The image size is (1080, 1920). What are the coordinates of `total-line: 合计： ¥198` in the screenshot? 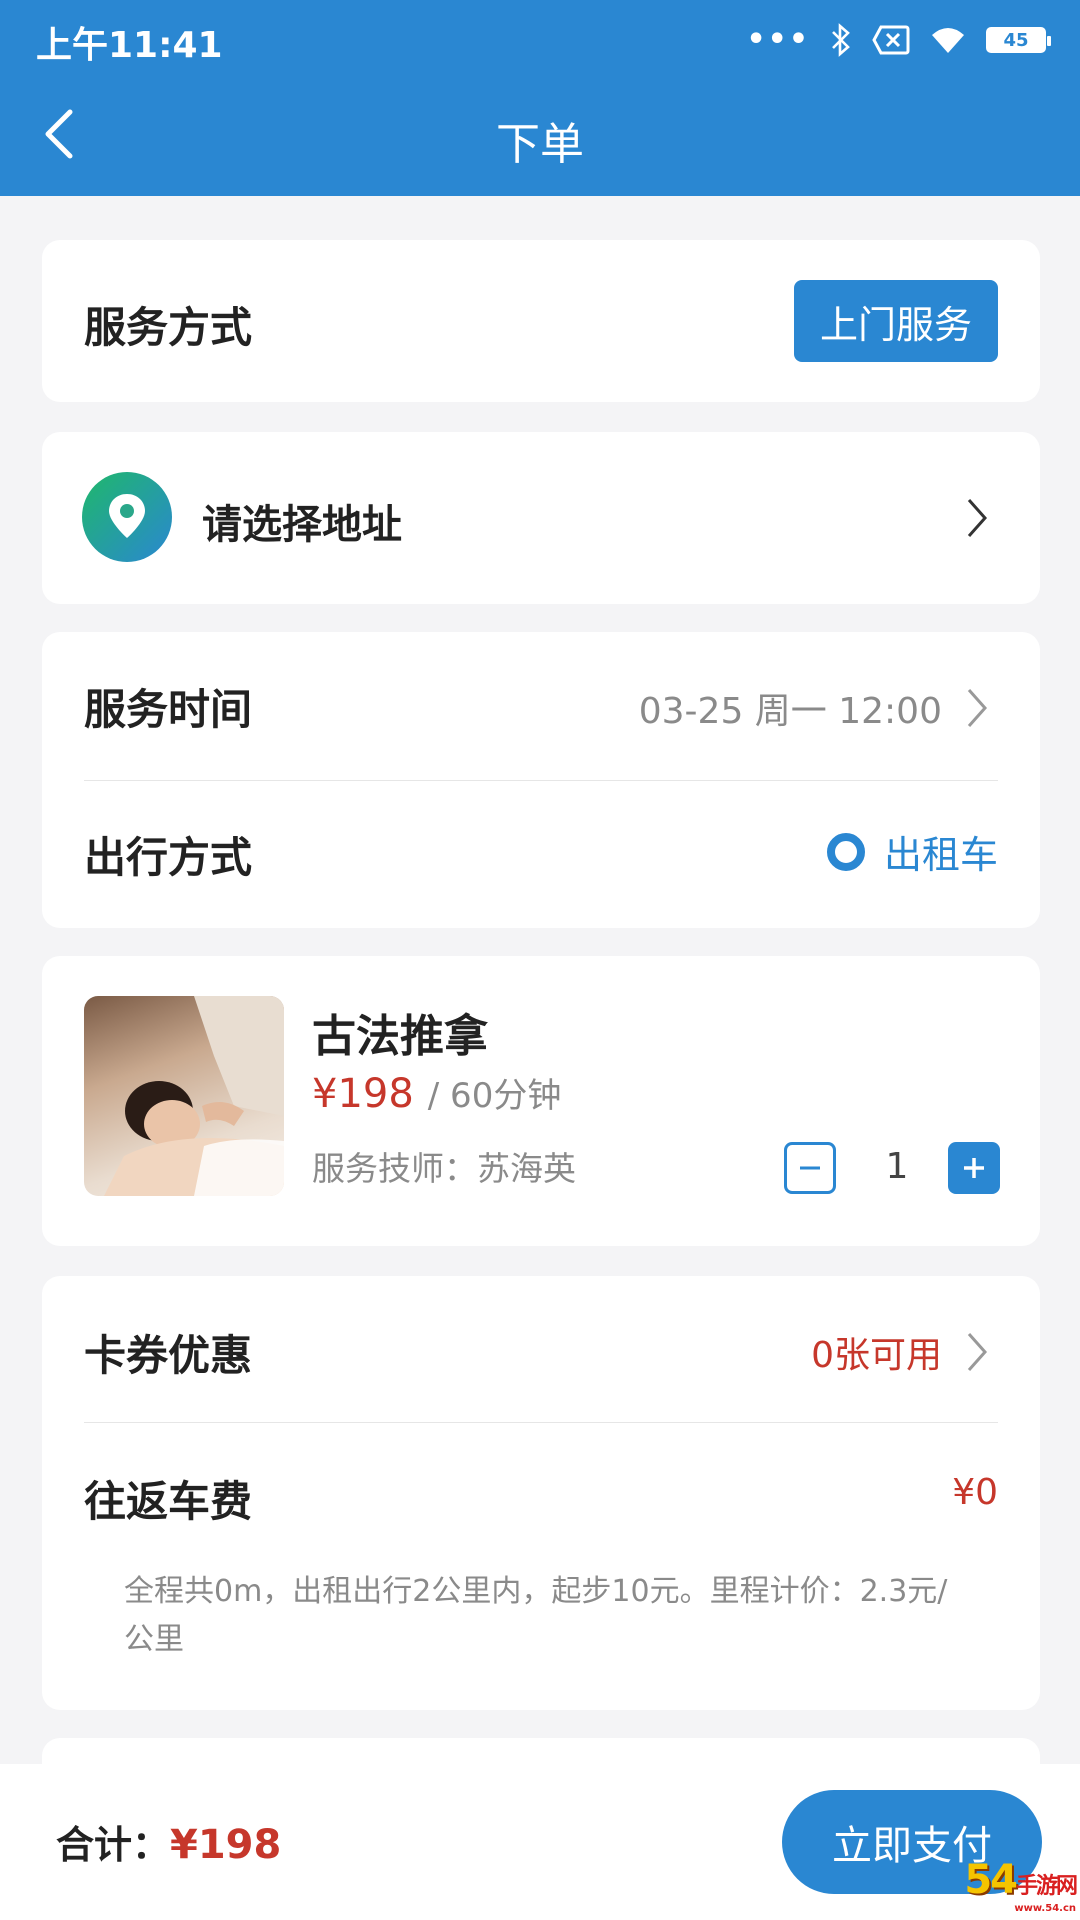 It's located at (168, 1841).